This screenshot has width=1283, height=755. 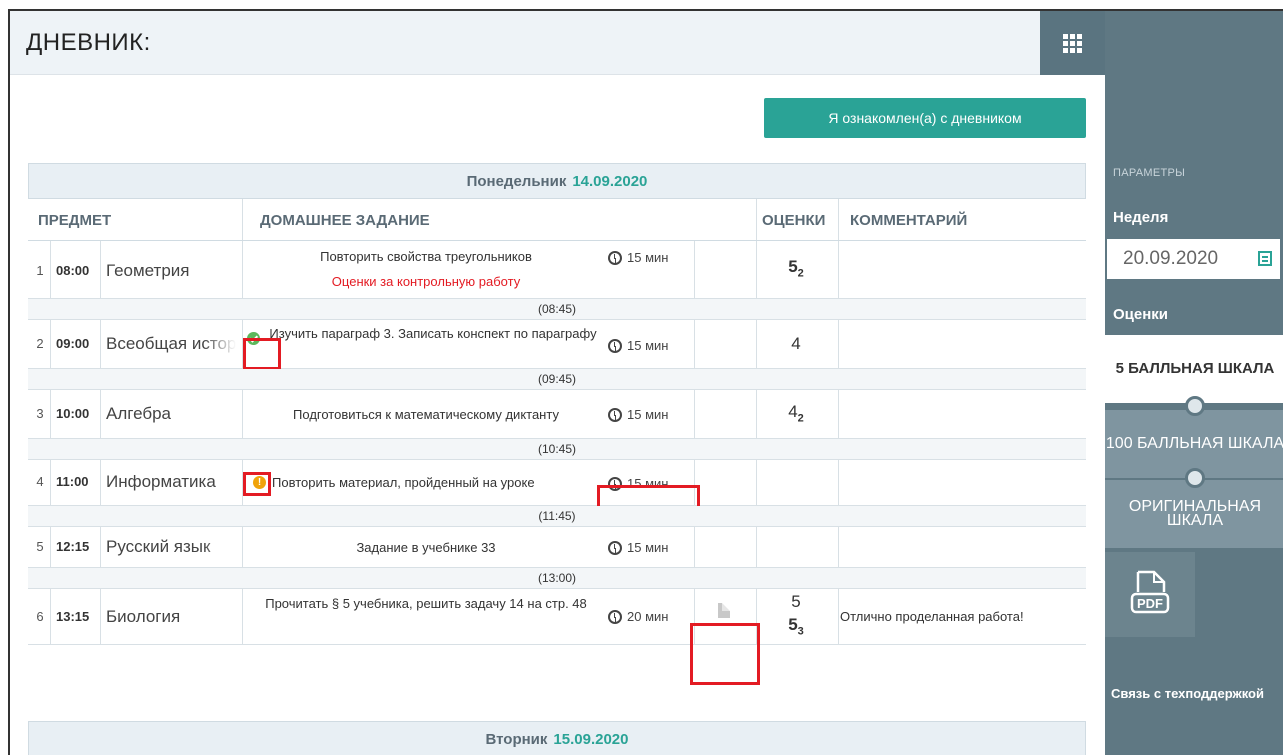 What do you see at coordinates (426, 414) in the screenshot?
I see `homework-text: Подготовиться к математическому диктанту` at bounding box center [426, 414].